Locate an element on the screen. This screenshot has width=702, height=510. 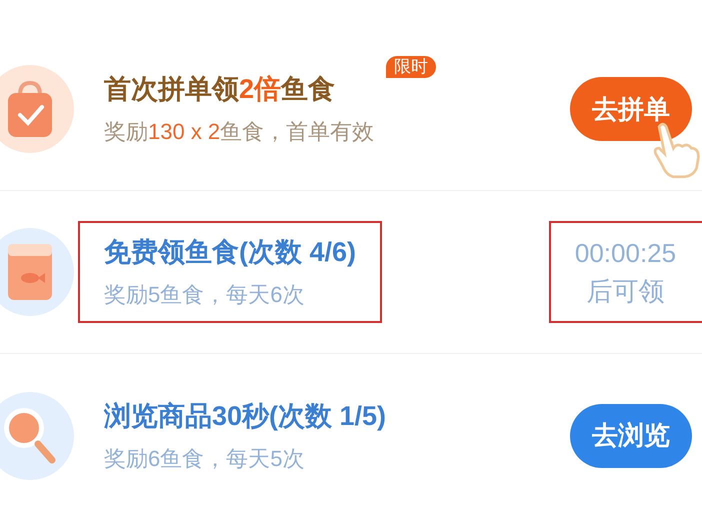
action-button: 去拼单 is located at coordinates (631, 109).